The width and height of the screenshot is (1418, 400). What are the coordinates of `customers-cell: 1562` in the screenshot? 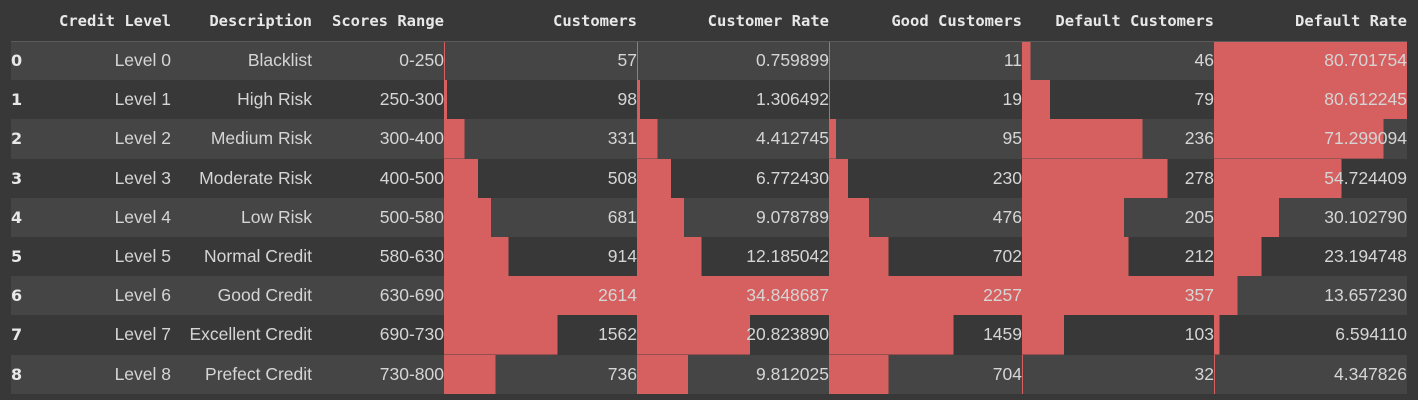 It's located at (540, 335).